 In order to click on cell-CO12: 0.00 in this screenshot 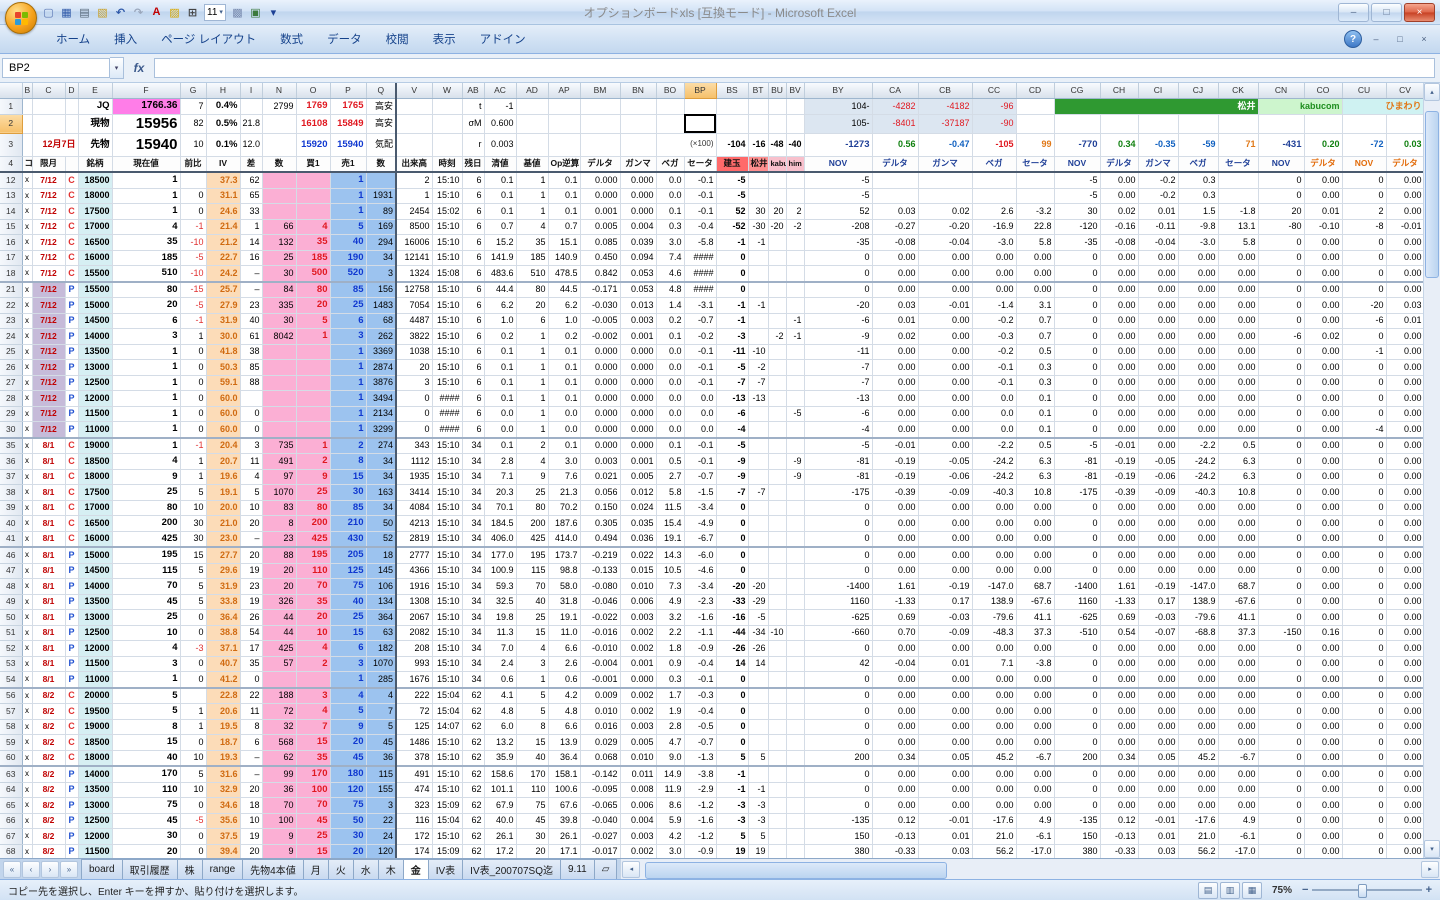, I will do `click(1323, 180)`.